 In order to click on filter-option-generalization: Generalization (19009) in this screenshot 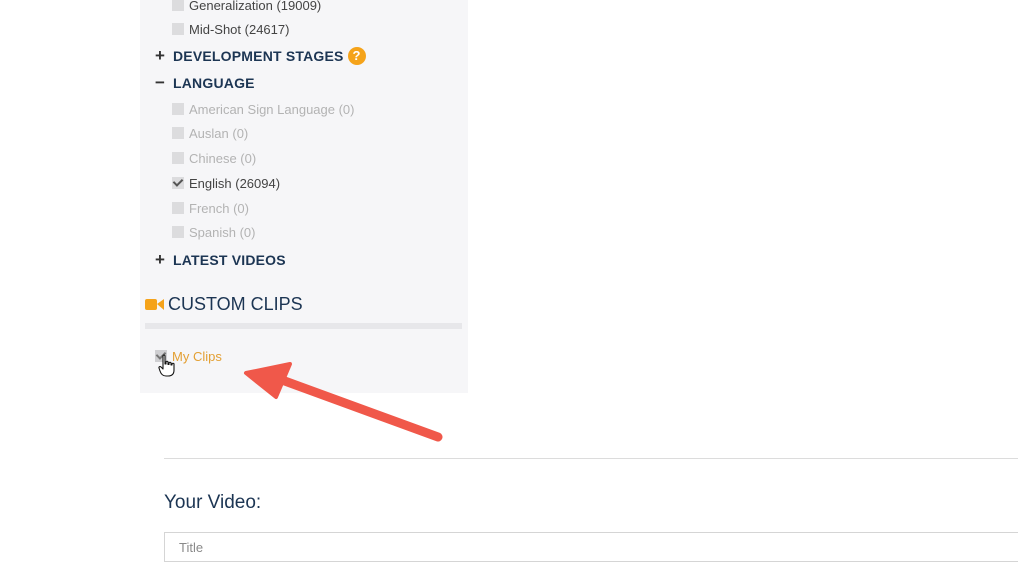, I will do `click(246, 7)`.